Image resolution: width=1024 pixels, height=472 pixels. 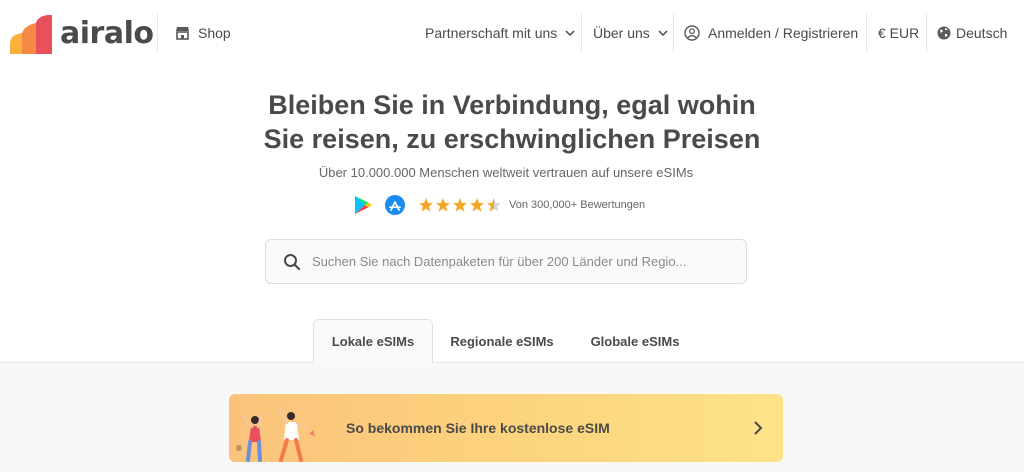 I want to click on globe-icon, so click(x=944, y=33).